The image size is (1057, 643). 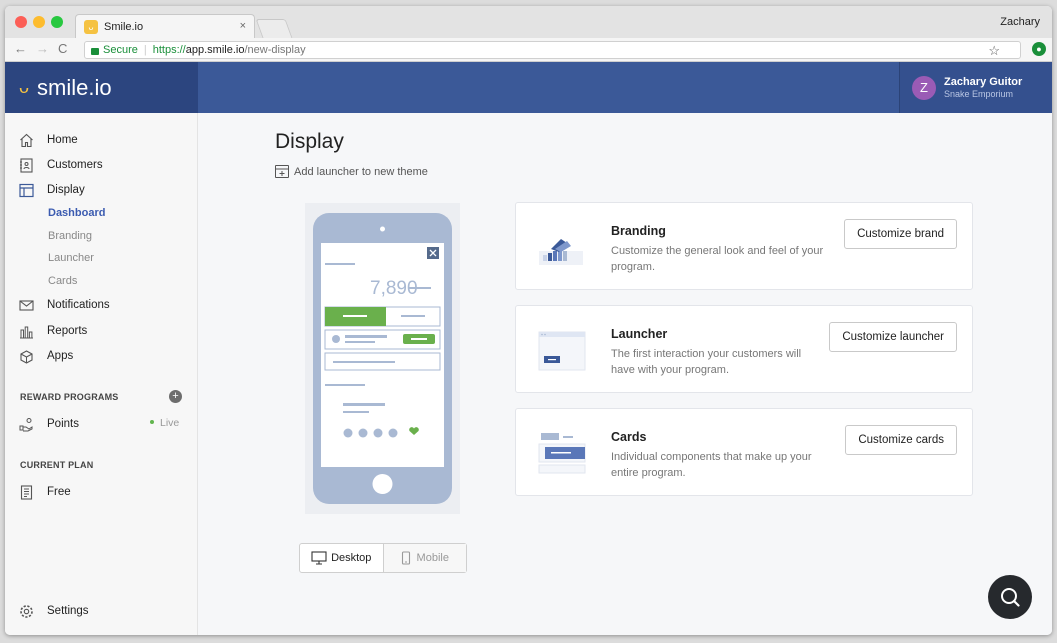 I want to click on secure-label: Secure, so click(x=120, y=50).